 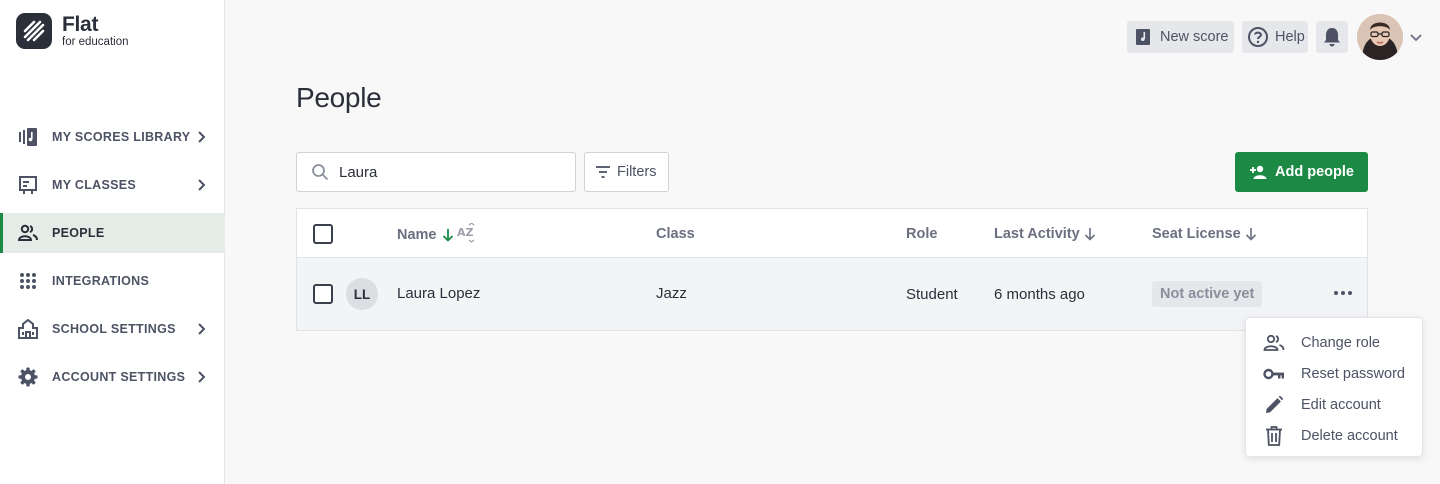 I want to click on menu-item-label: Change role, so click(x=1340, y=342).